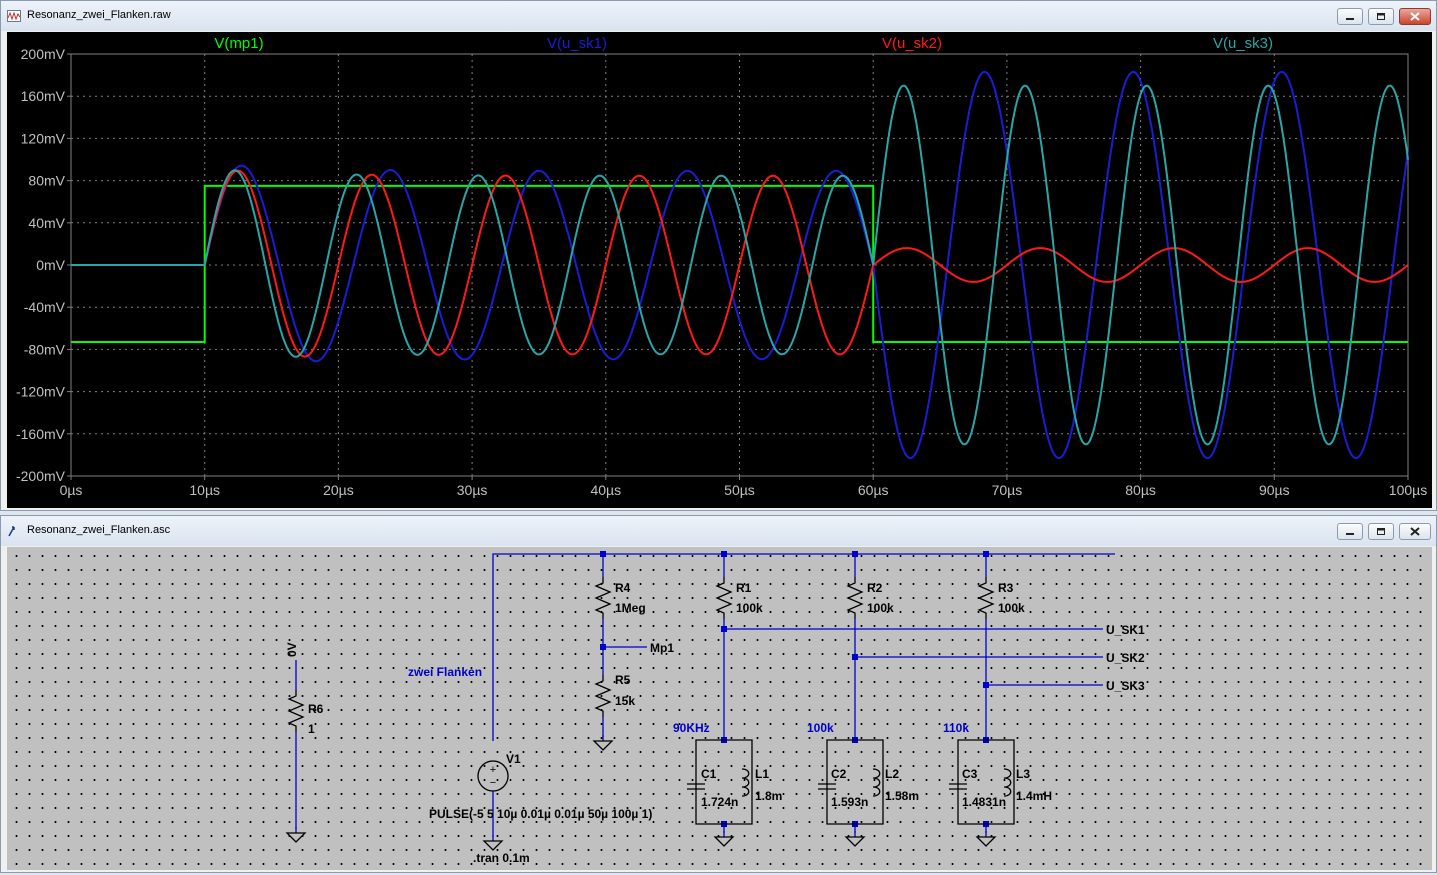 The image size is (1437, 875). What do you see at coordinates (744, 588) in the screenshot?
I see `r1-name: R1` at bounding box center [744, 588].